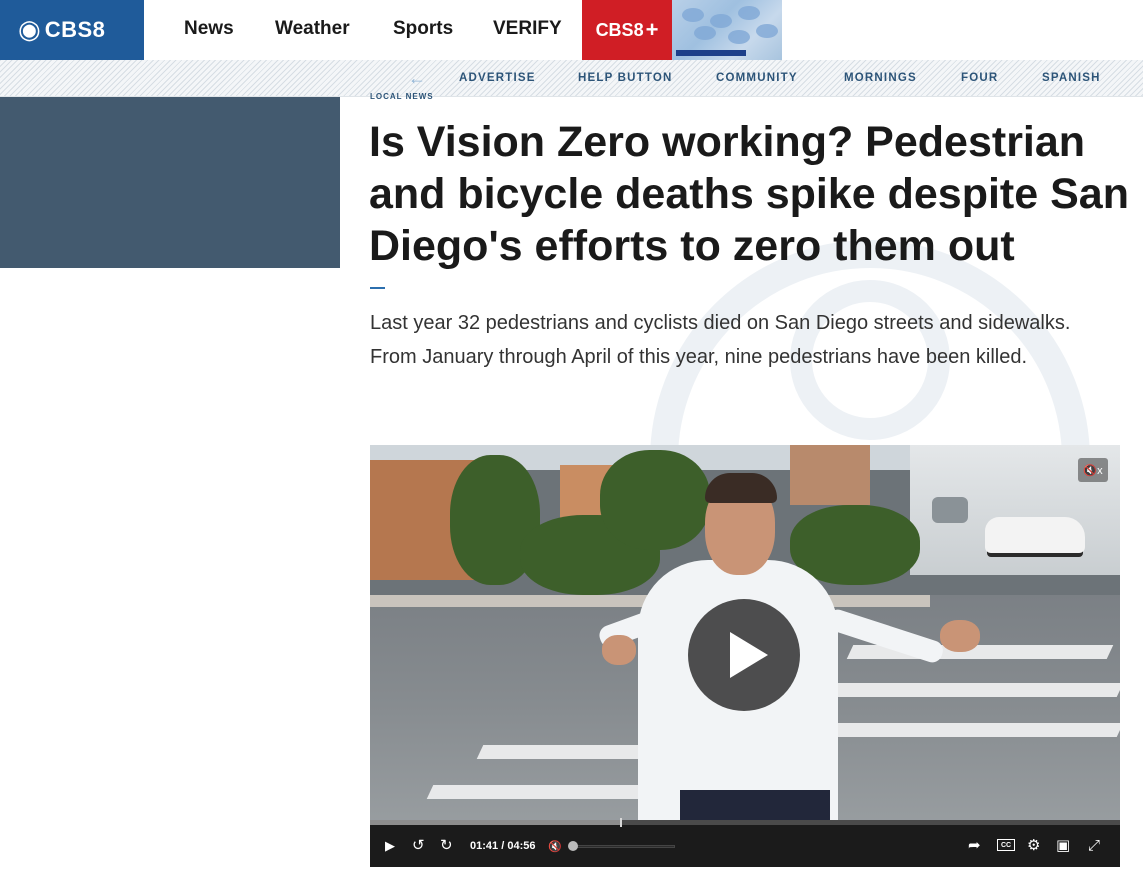 The image size is (1143, 876). Describe the element at coordinates (1071, 78) in the screenshot. I see `subnav-spanish: SPANISH` at that location.